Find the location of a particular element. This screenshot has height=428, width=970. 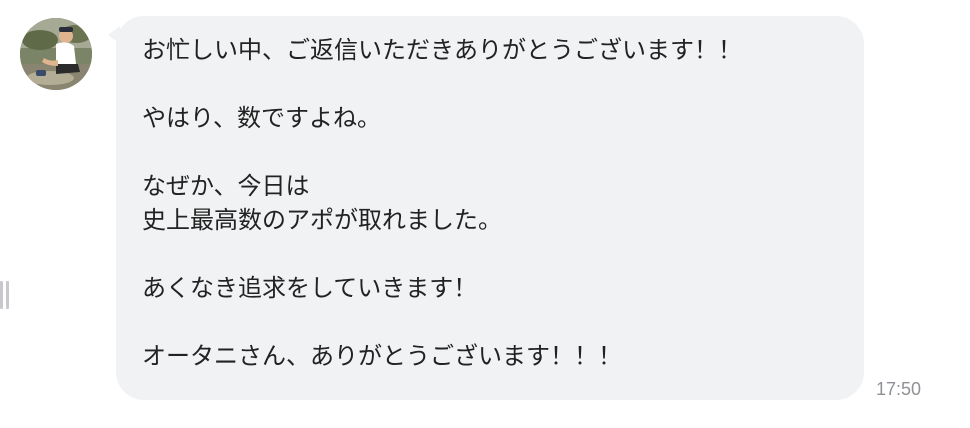

message-line: やはり、数ですよね。 is located at coordinates (262, 118).